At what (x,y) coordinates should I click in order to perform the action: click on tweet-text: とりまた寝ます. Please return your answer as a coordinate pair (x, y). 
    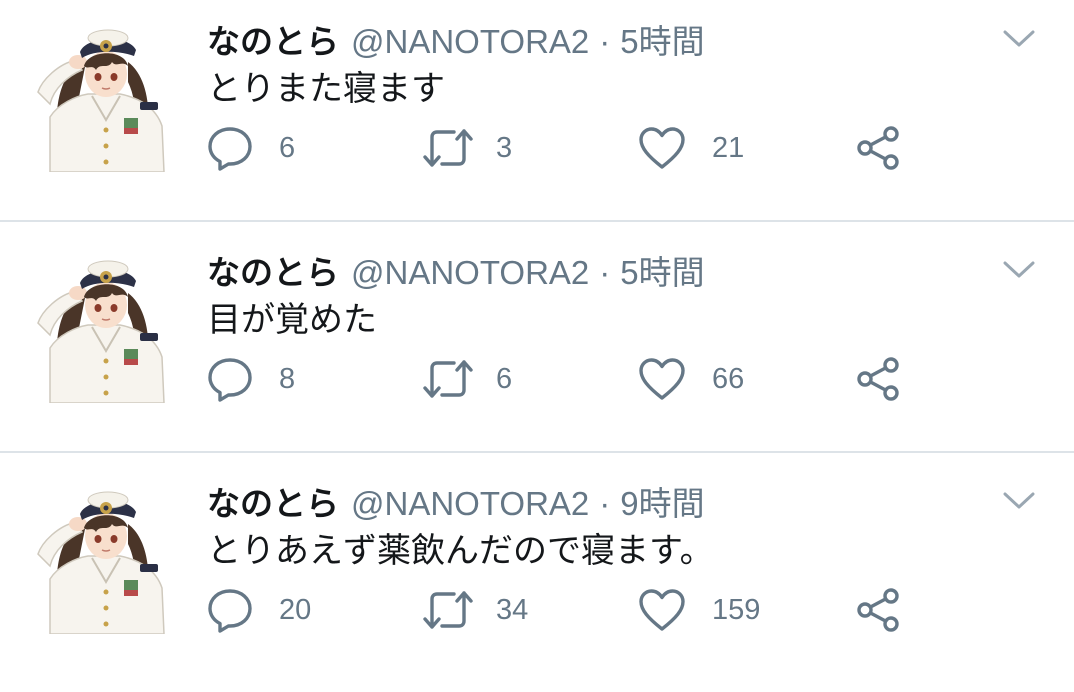
    Looking at the image, I should click on (326, 89).